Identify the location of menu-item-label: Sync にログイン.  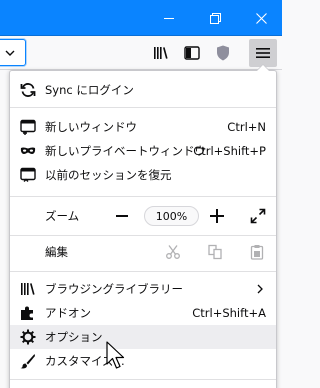
(89, 90).